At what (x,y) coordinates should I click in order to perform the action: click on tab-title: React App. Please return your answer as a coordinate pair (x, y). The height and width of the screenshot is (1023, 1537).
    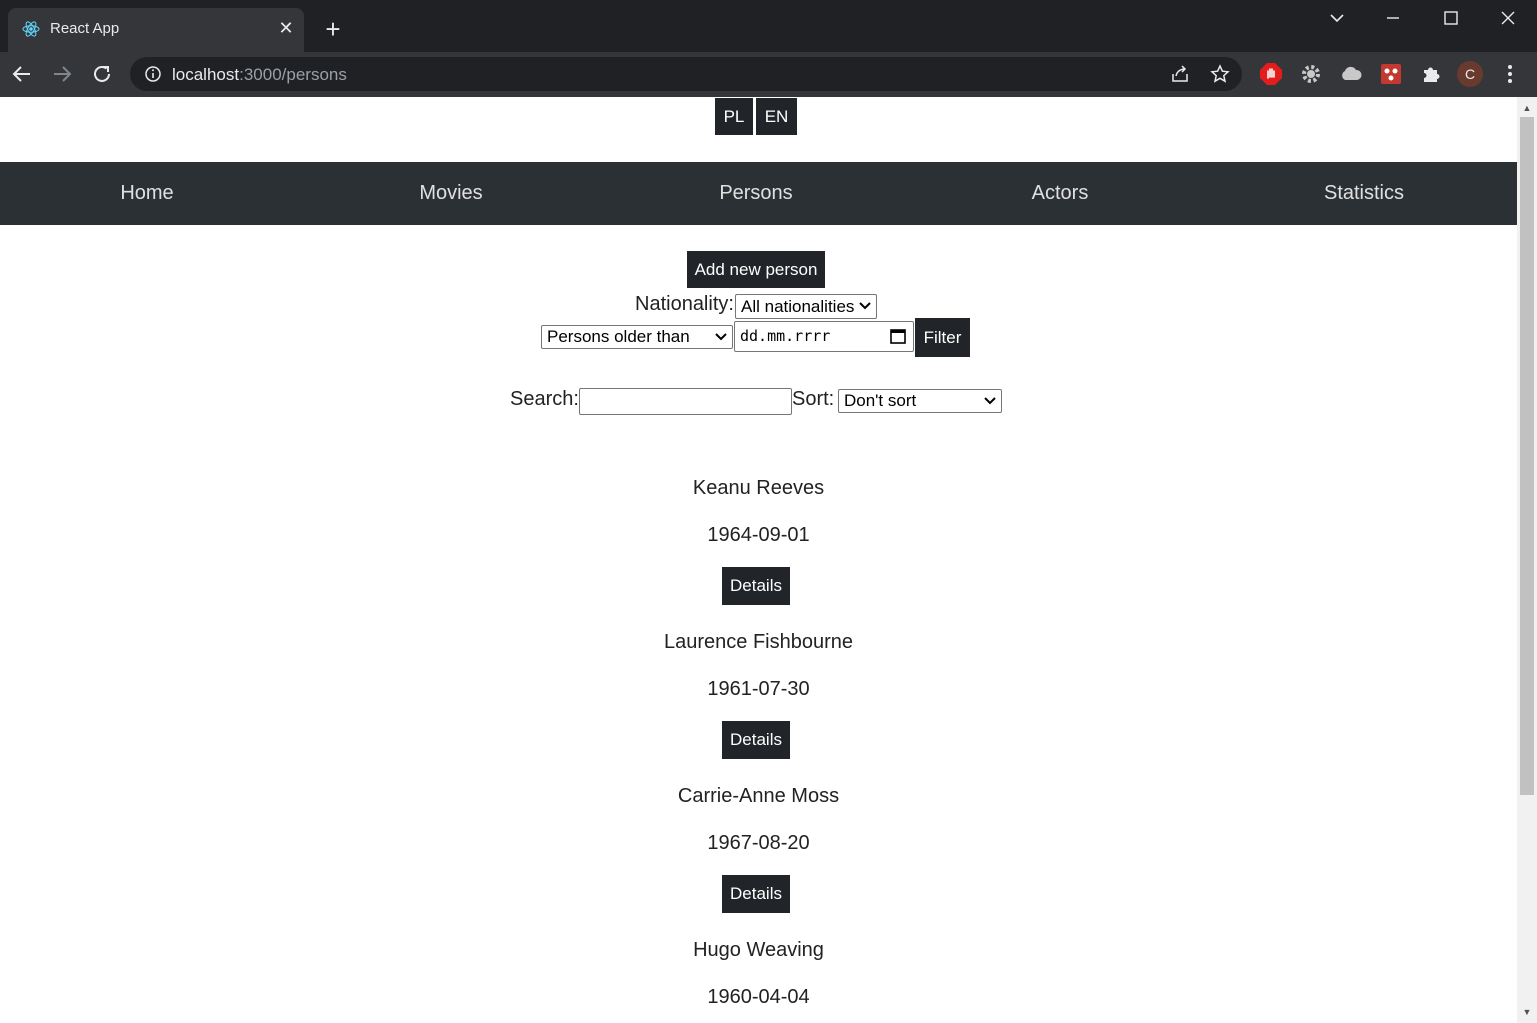
    Looking at the image, I should click on (85, 28).